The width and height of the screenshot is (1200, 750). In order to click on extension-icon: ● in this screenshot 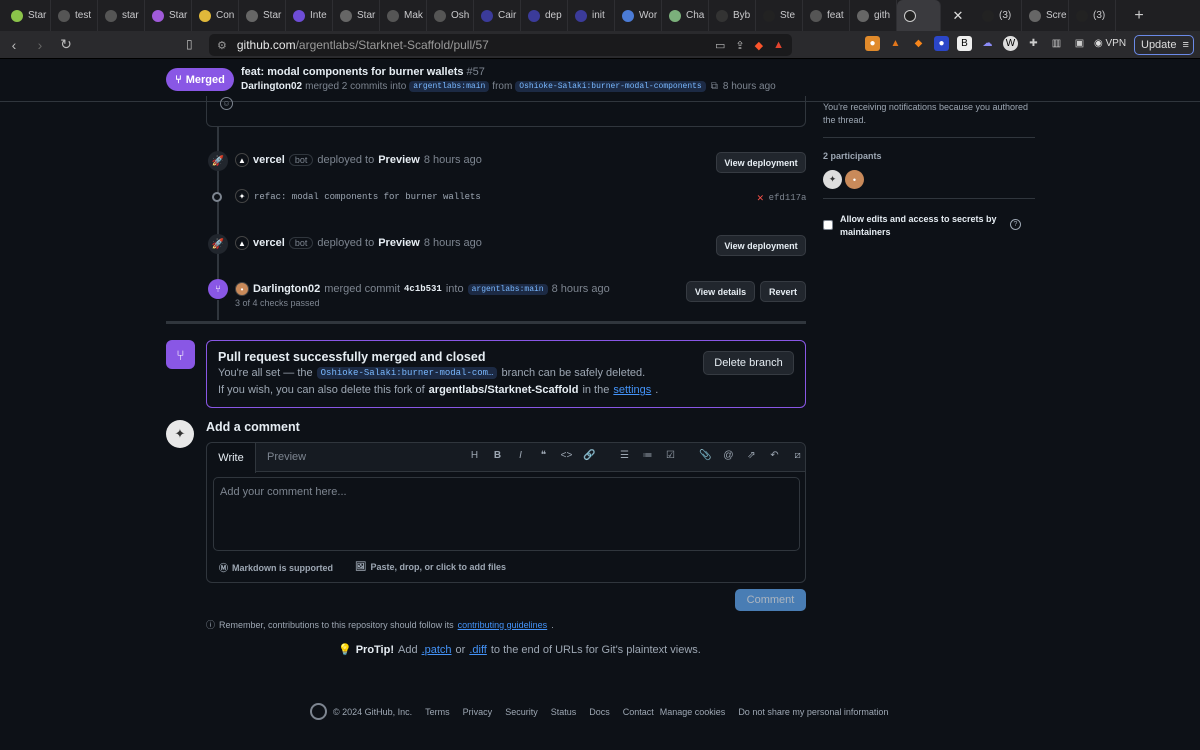, I will do `click(872, 43)`.